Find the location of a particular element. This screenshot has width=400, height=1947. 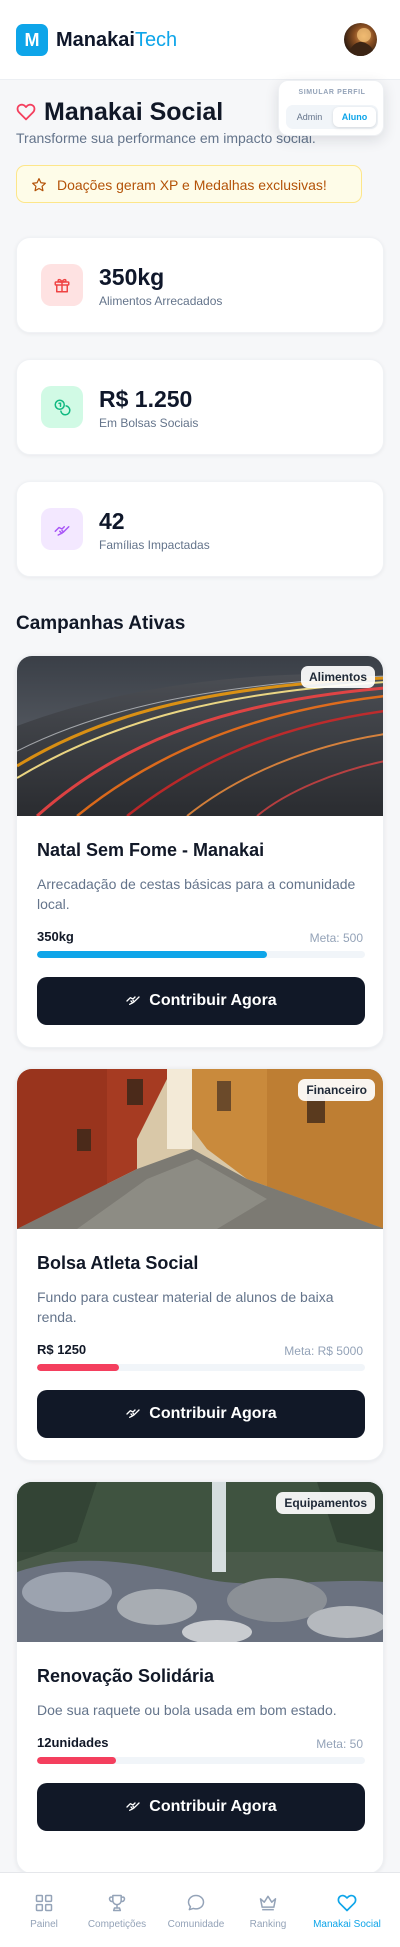

profile-simulator-title: SIMULAR PERFIL is located at coordinates (332, 92).